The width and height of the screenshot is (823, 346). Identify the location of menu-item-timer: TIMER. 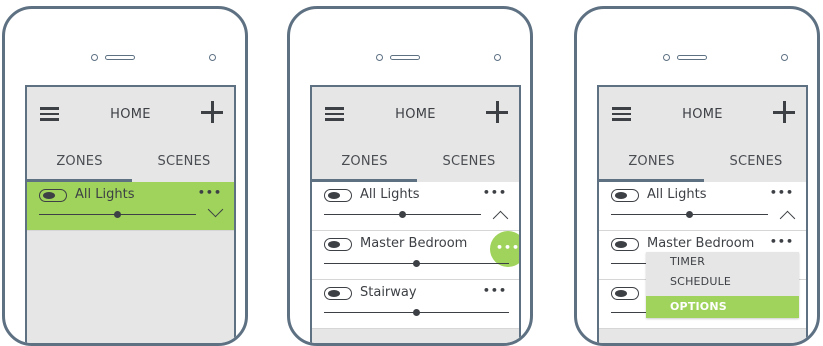
(722, 262).